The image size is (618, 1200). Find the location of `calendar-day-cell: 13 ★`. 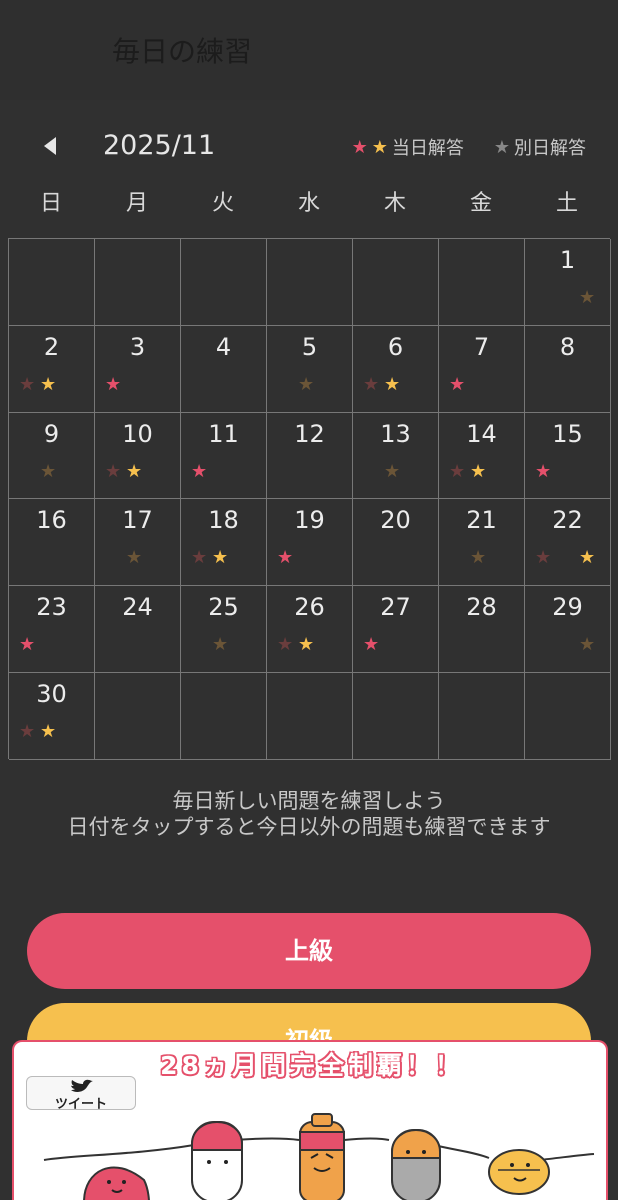

calendar-day-cell: 13 ★ is located at coordinates (396, 456).